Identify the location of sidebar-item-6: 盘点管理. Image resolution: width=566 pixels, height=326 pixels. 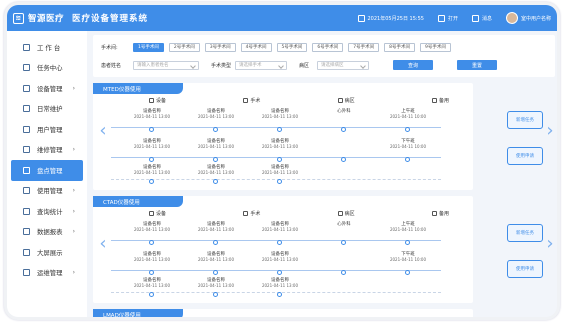
(47, 170).